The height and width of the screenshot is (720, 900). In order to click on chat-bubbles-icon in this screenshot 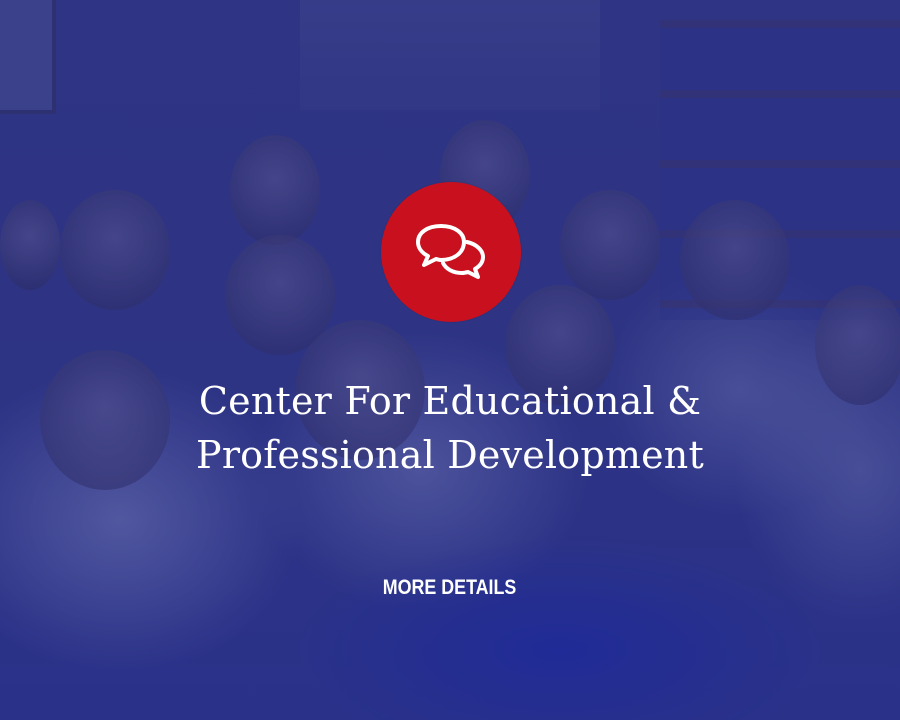, I will do `click(450, 251)`.